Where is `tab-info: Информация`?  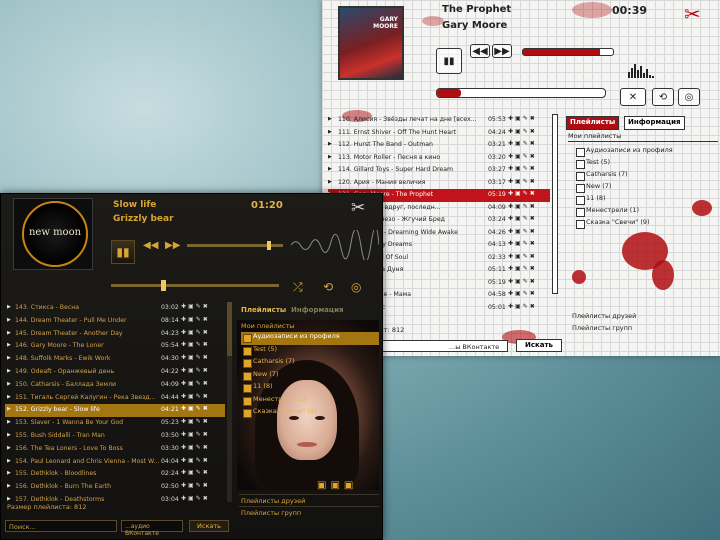
tab-info: Информация is located at coordinates (317, 310).